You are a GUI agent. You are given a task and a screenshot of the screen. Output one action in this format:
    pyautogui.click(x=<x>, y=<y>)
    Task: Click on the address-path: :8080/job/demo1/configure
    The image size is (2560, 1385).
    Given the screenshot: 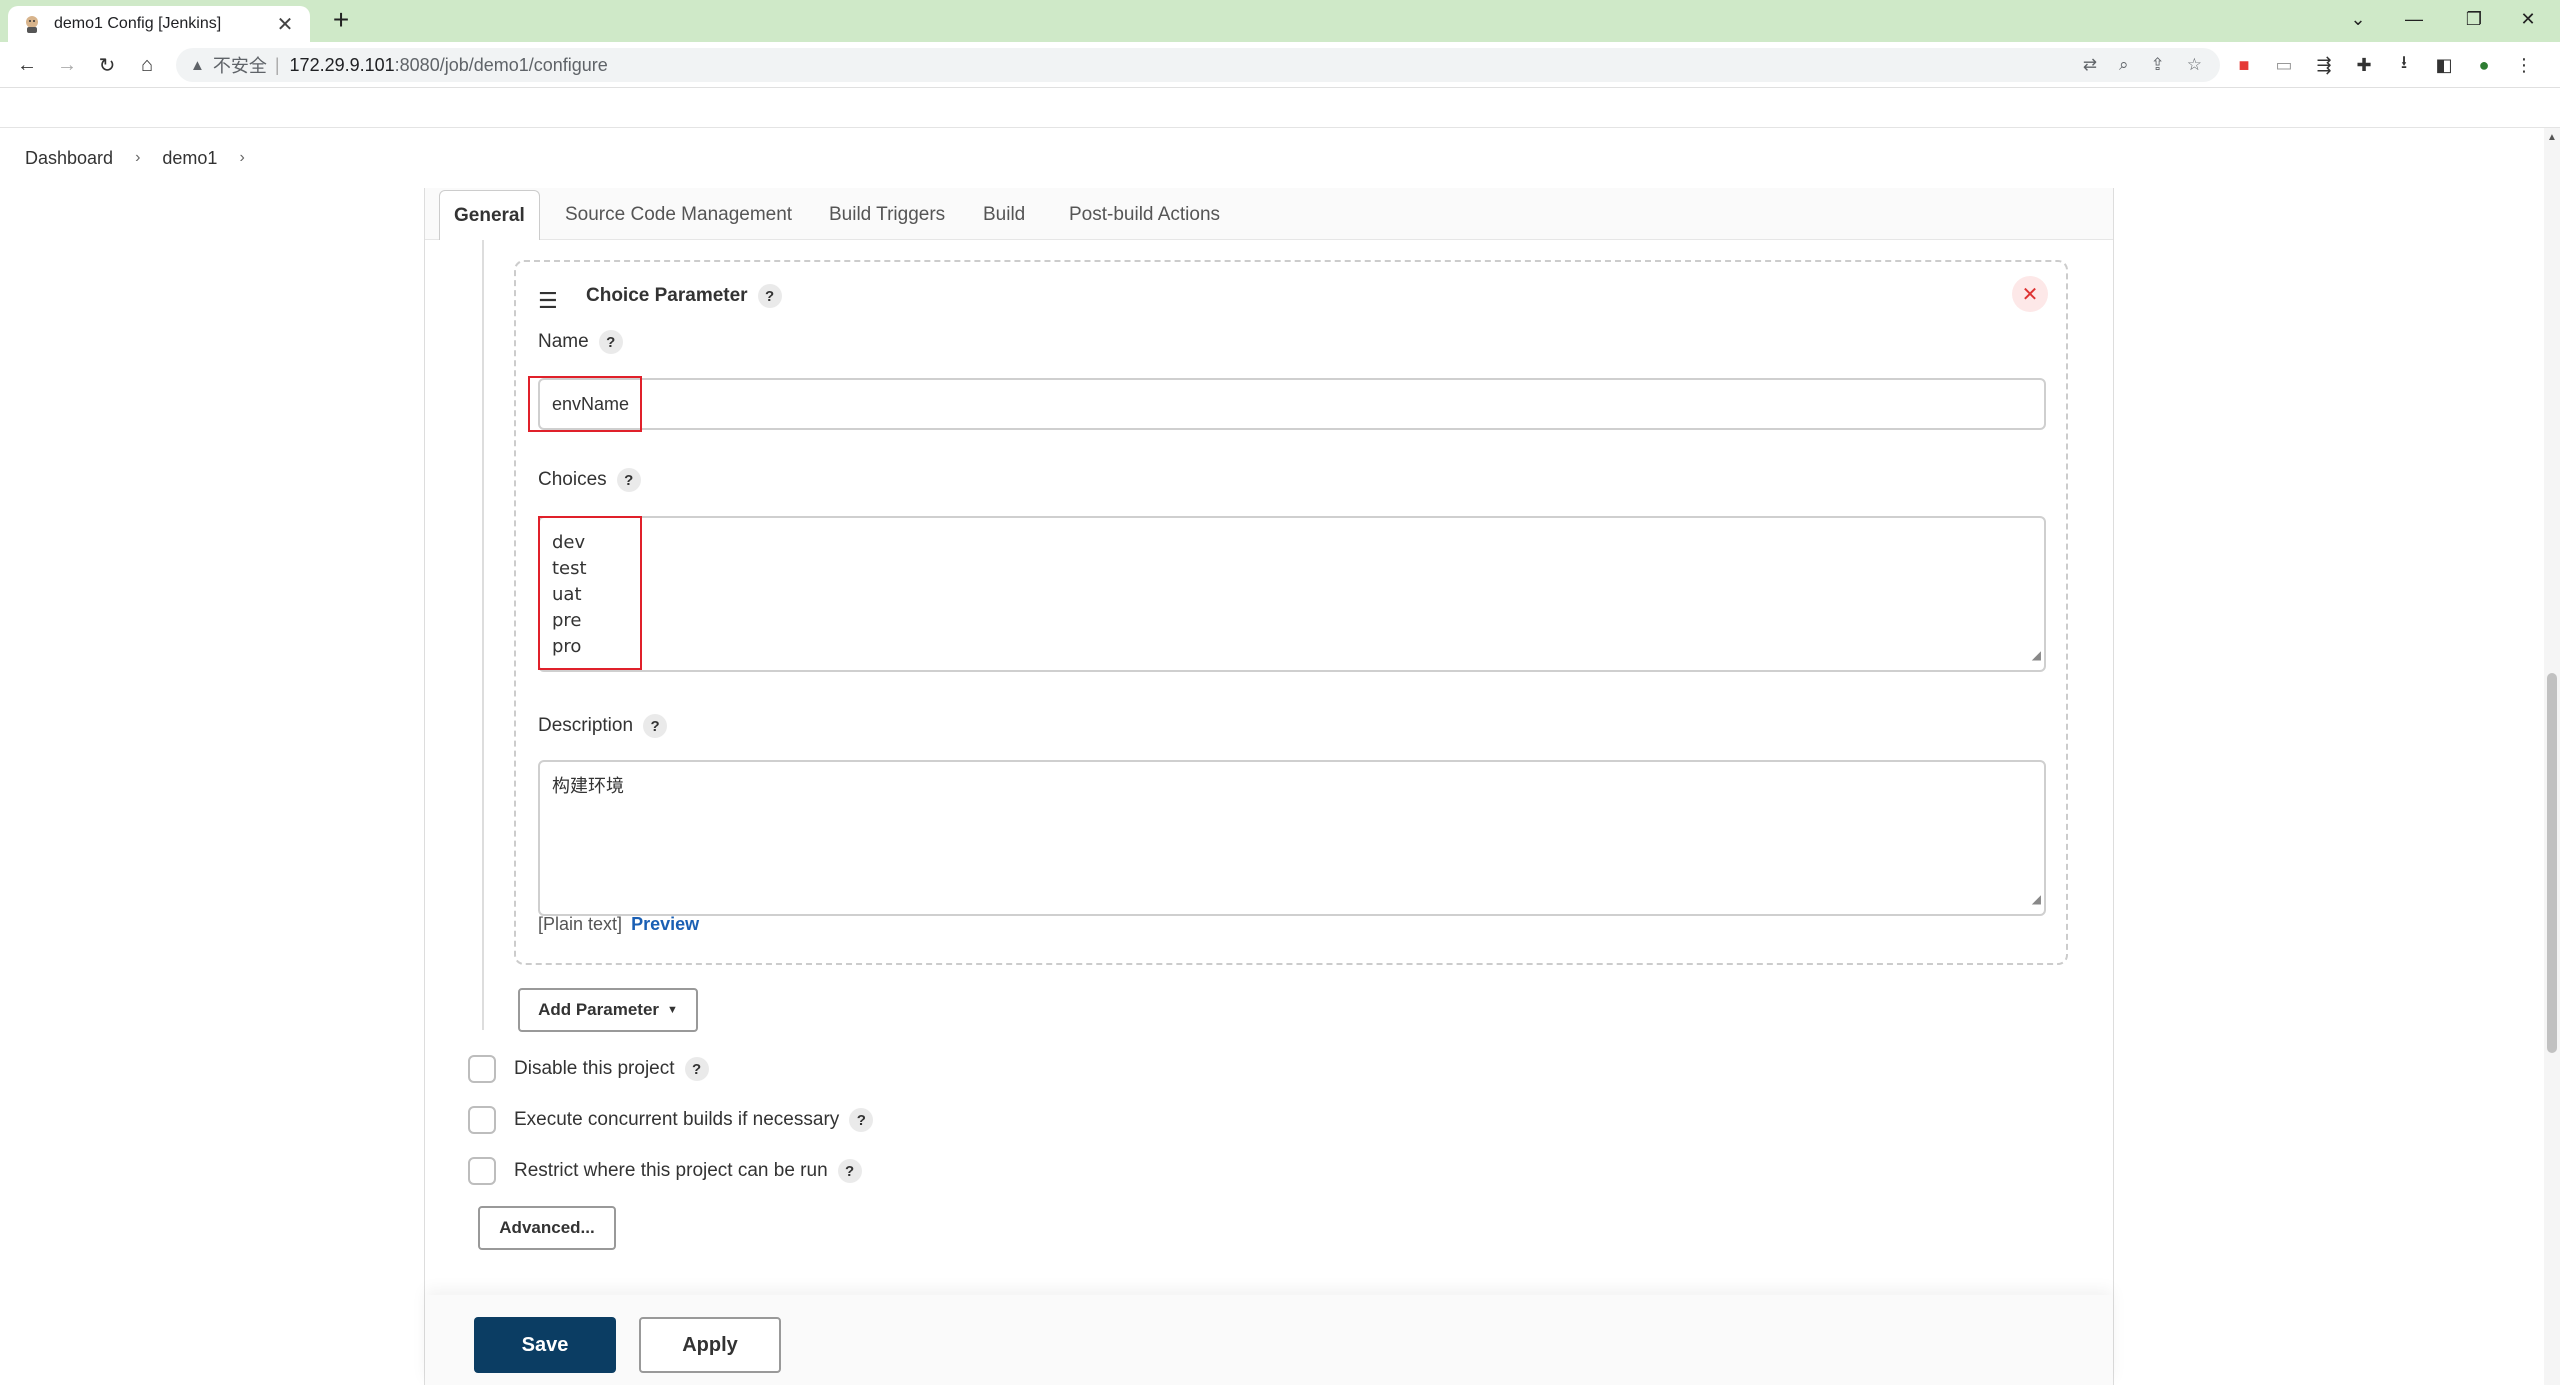 What is the action you would take?
    pyautogui.click(x=501, y=64)
    